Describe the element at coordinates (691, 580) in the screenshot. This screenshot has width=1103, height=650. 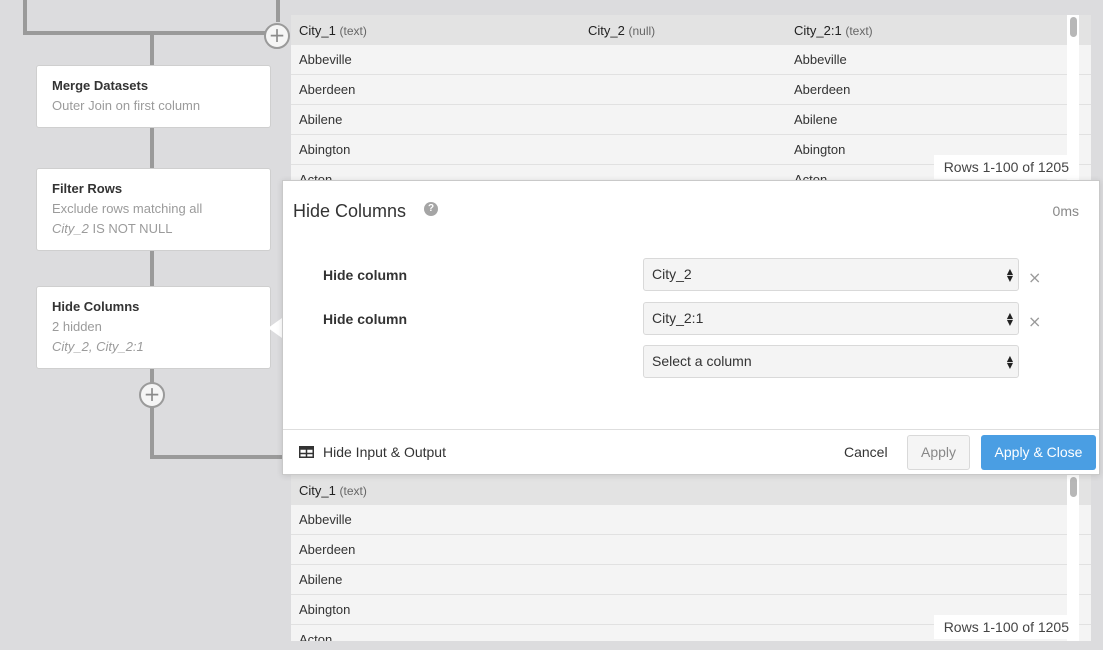
I see `table-row: Abilene` at that location.